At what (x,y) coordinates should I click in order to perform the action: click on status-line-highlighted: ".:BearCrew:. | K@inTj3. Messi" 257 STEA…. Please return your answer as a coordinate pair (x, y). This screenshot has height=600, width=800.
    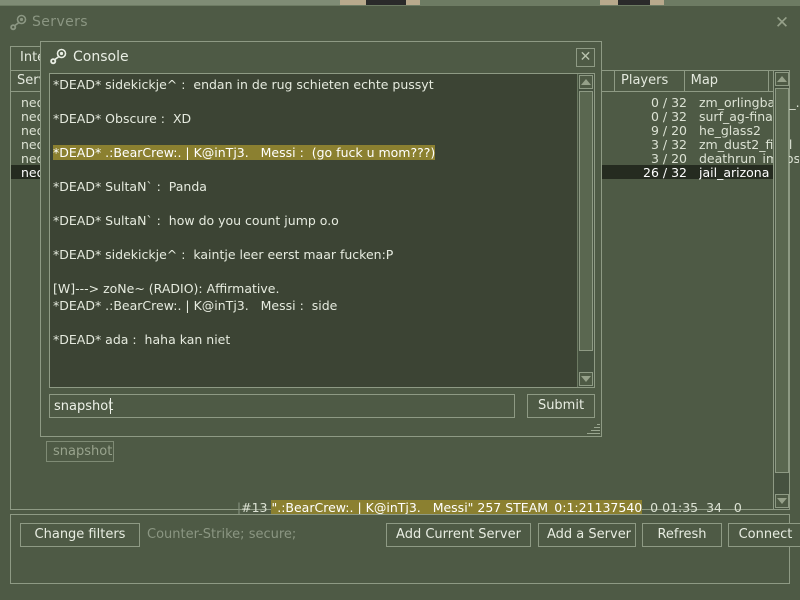
    Looking at the image, I should click on (457, 507).